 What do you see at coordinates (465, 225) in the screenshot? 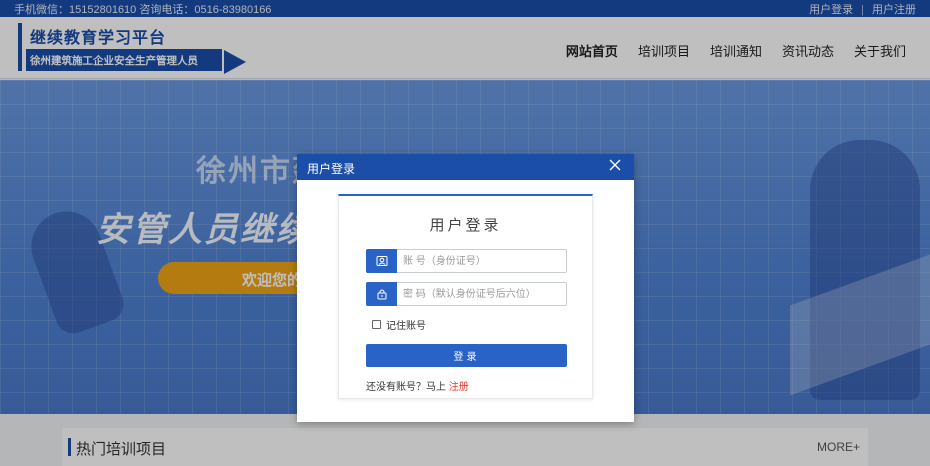
I see `login-card-title: 用户登录` at bounding box center [465, 225].